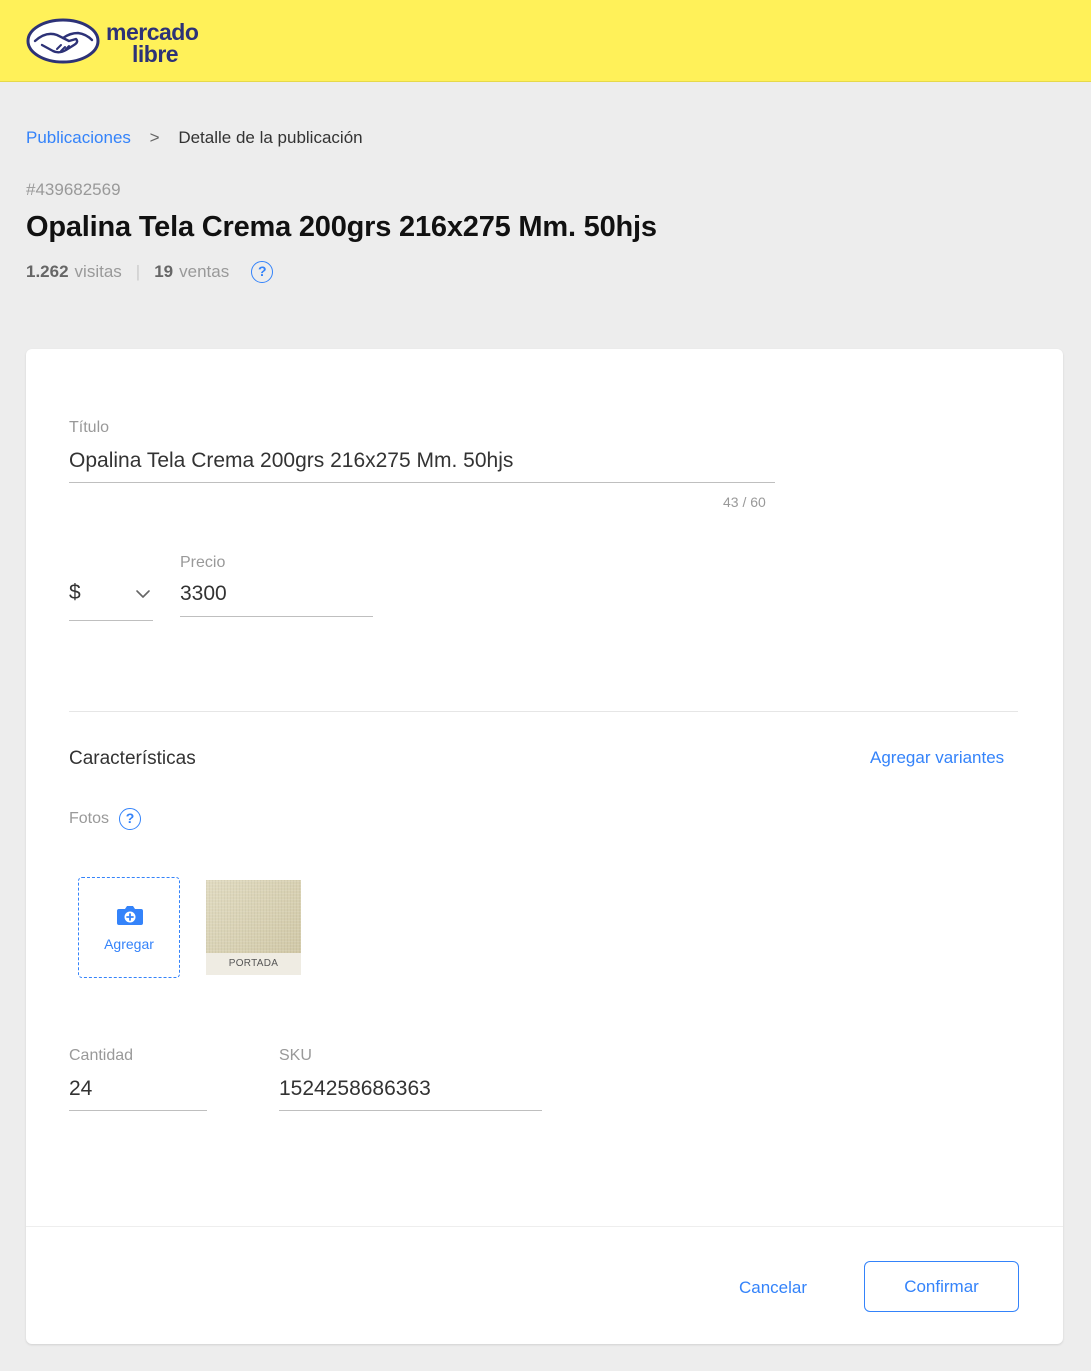 Image resolution: width=1091 pixels, height=1371 pixels. I want to click on add-variants-link: Agregar variantes, so click(937, 758).